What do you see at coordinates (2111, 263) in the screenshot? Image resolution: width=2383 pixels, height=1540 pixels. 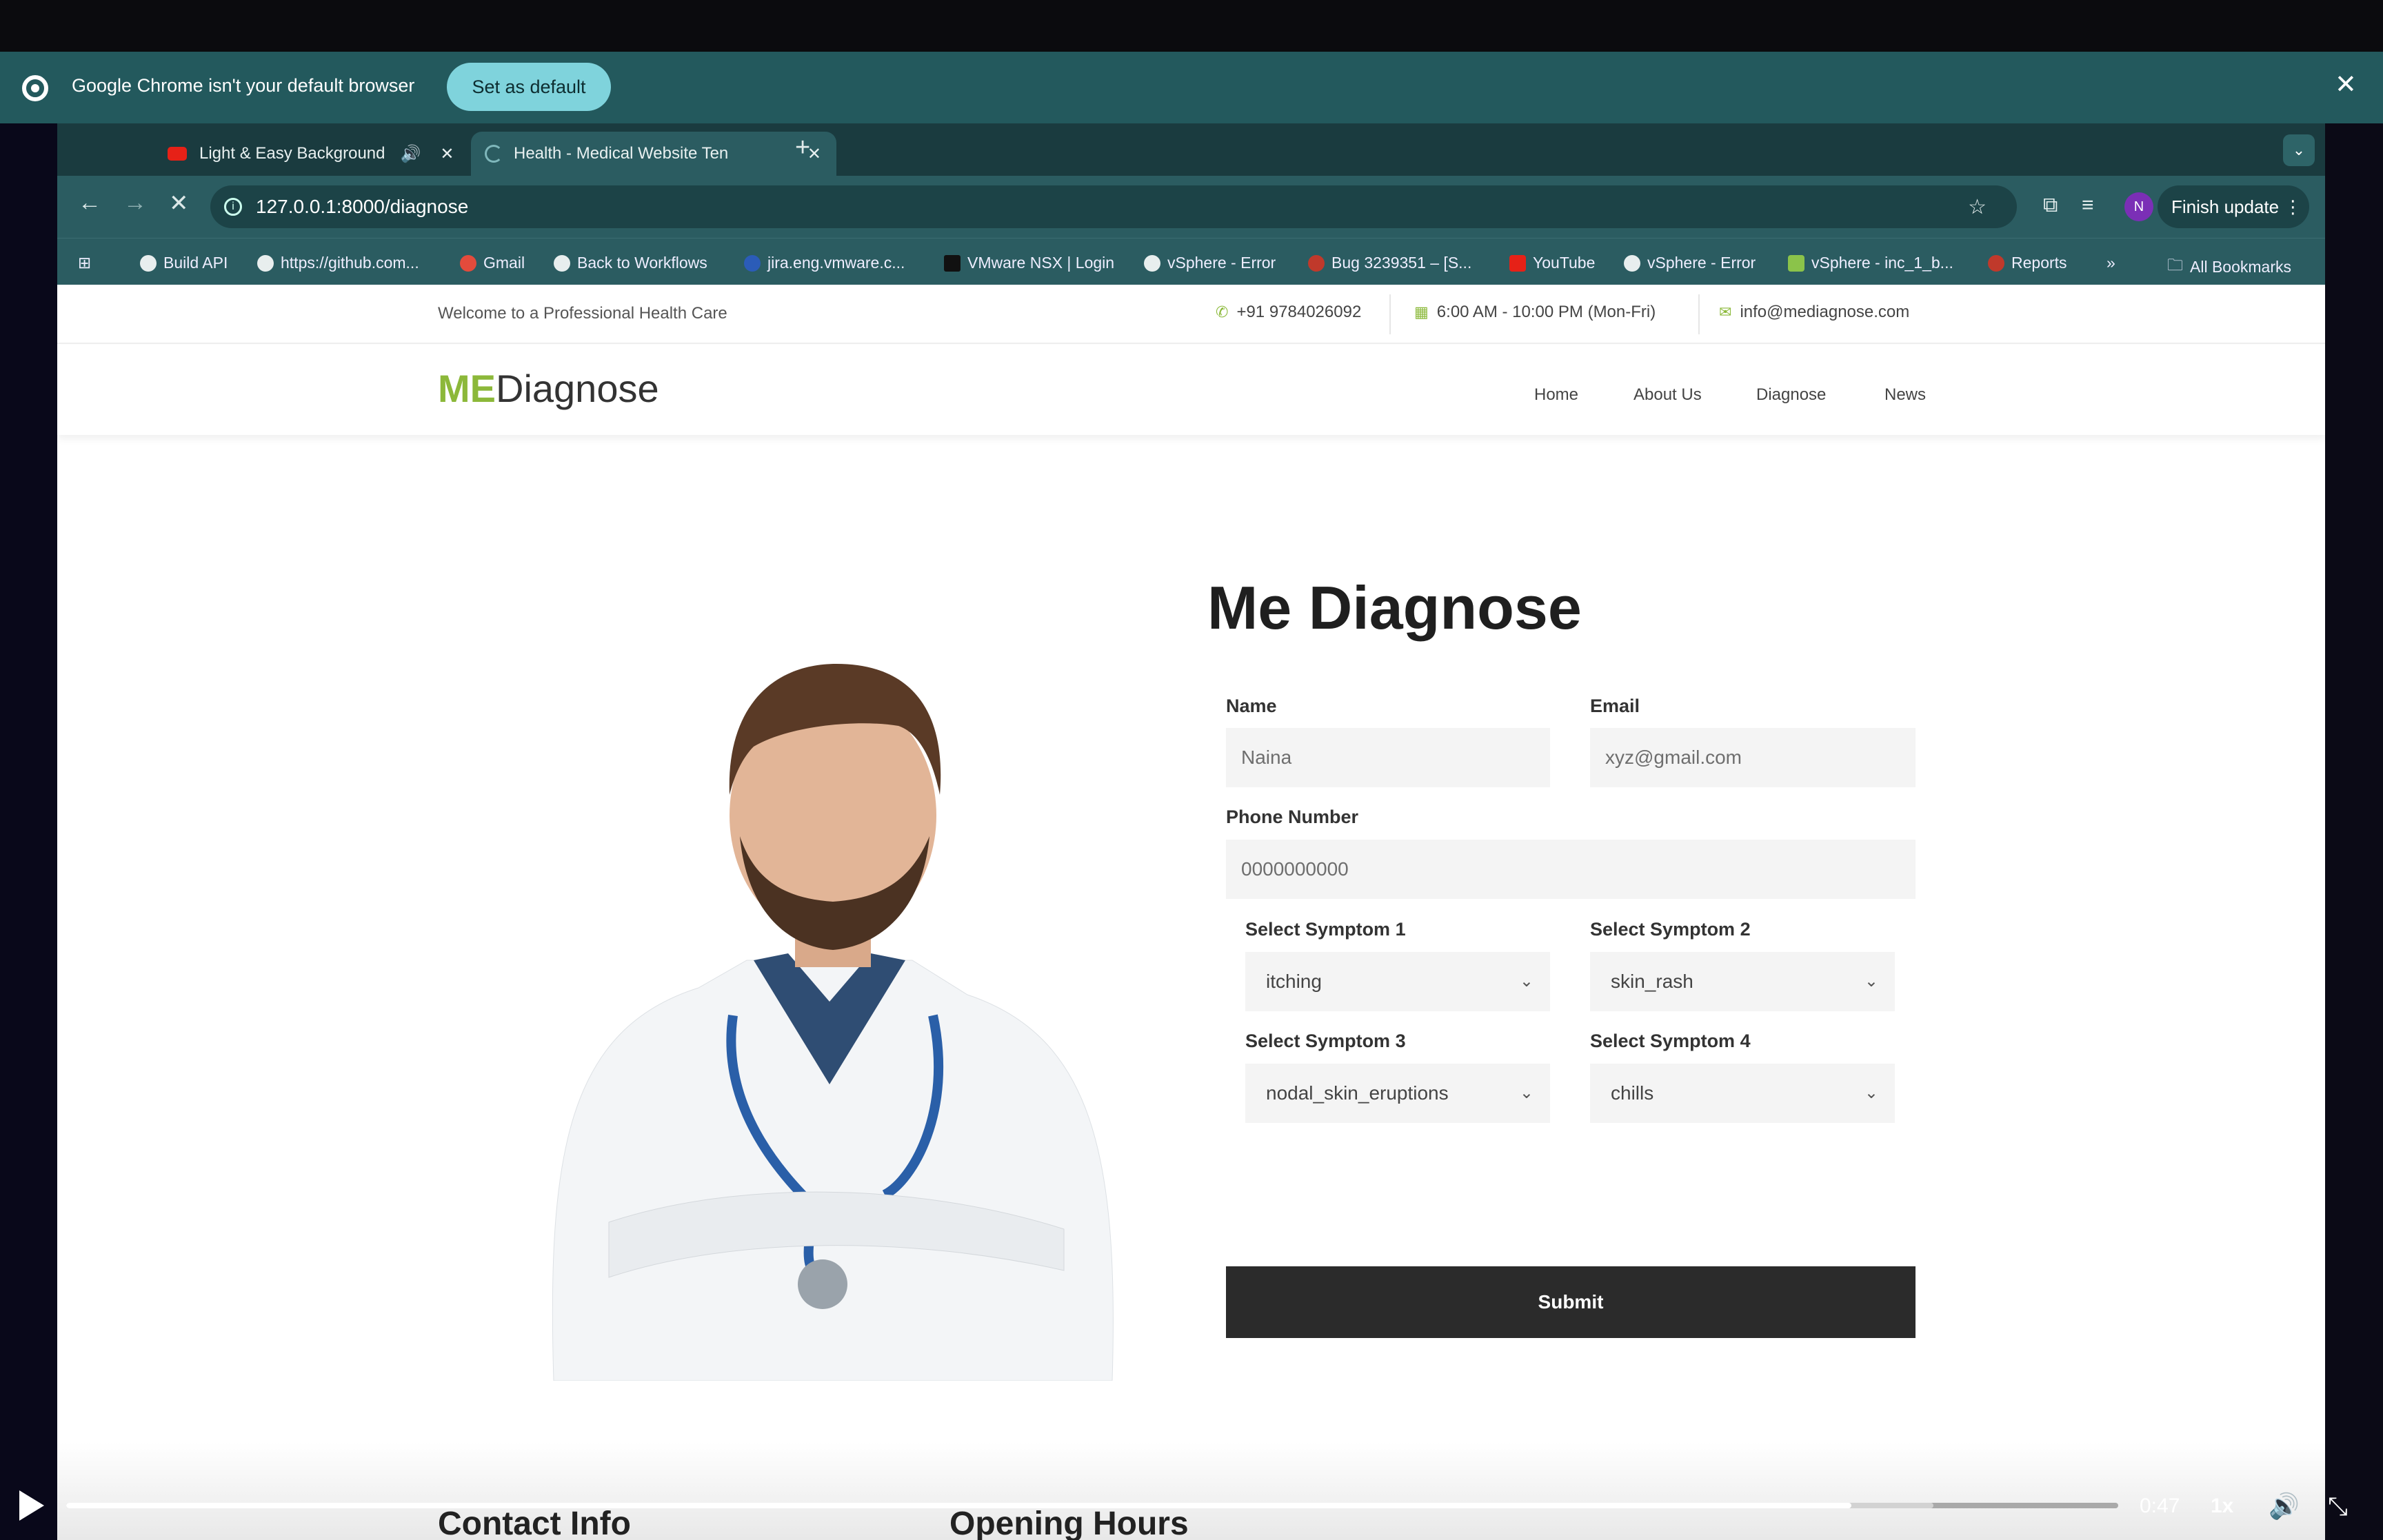 I see `more-bookmarks-icon: »` at bounding box center [2111, 263].